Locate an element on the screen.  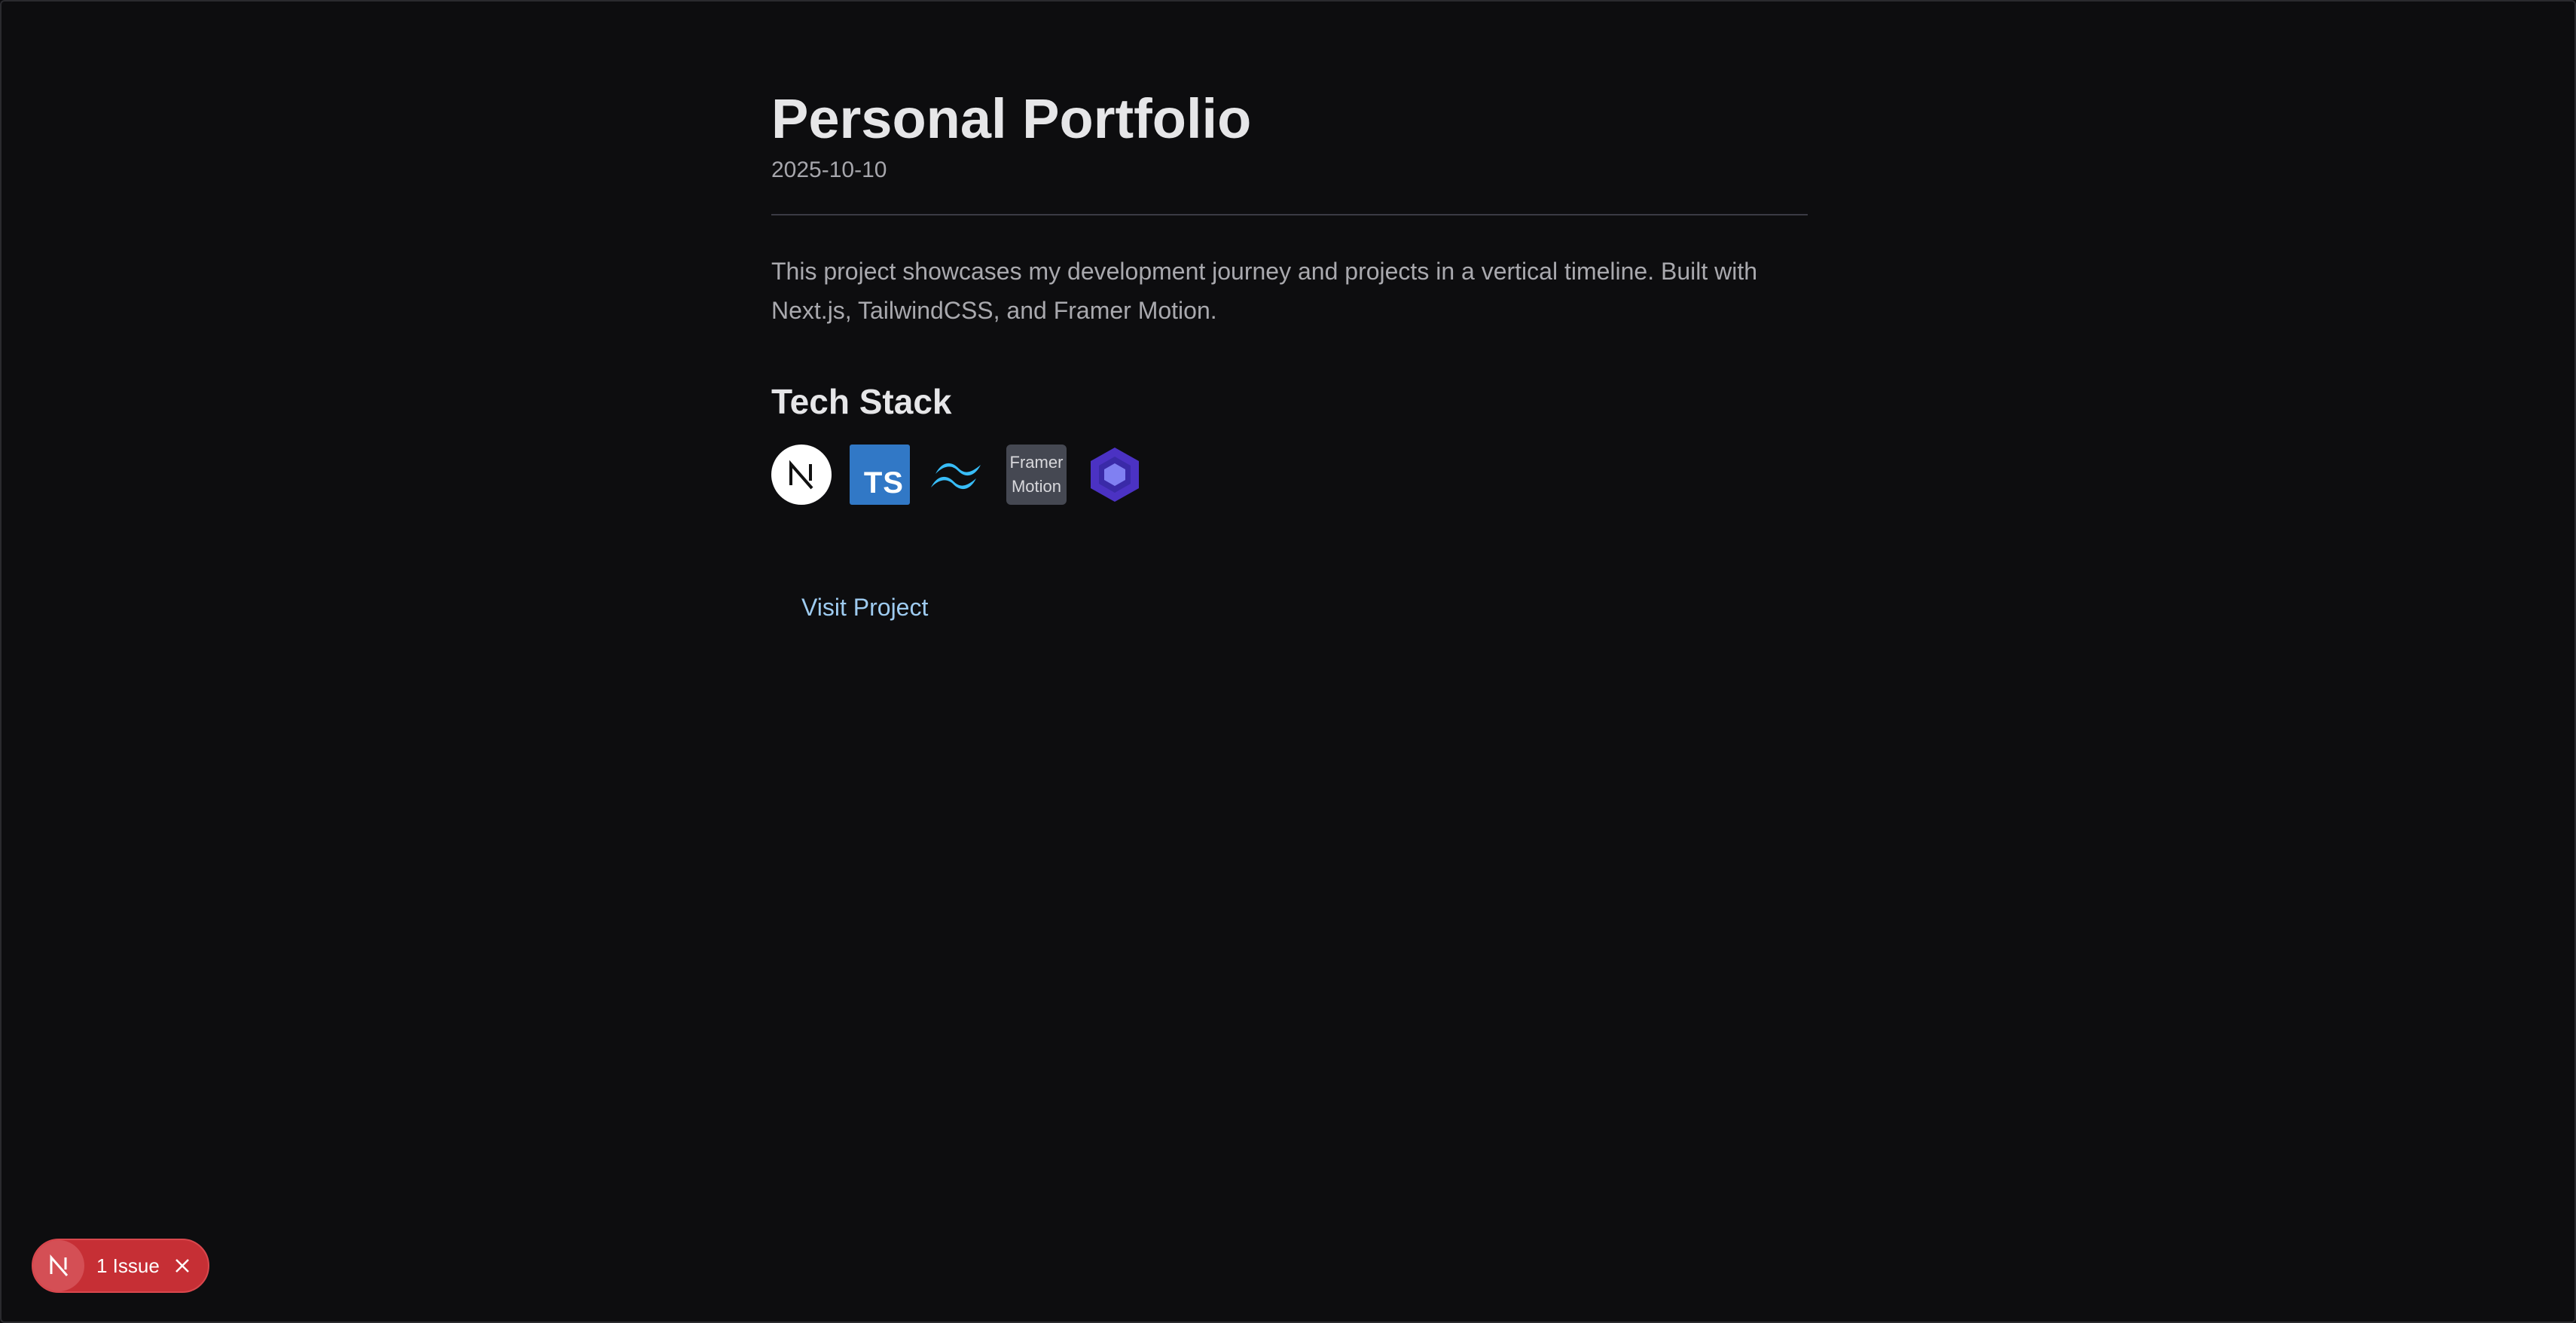
issue-count-label: 1 Issue is located at coordinates (128, 1265).